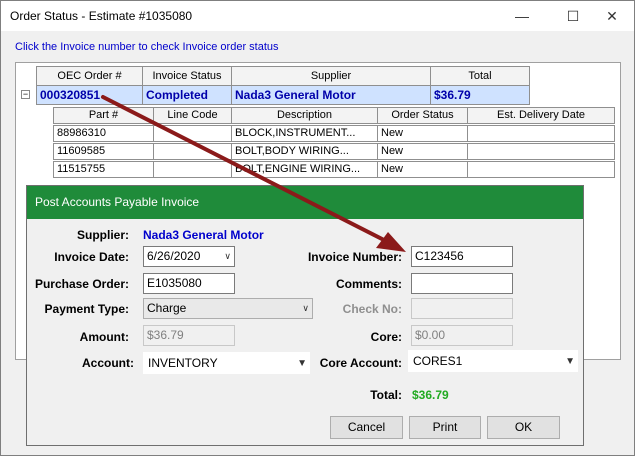  What do you see at coordinates (493, 361) in the screenshot?
I see `core-account-select: CORES1 ▼` at bounding box center [493, 361].